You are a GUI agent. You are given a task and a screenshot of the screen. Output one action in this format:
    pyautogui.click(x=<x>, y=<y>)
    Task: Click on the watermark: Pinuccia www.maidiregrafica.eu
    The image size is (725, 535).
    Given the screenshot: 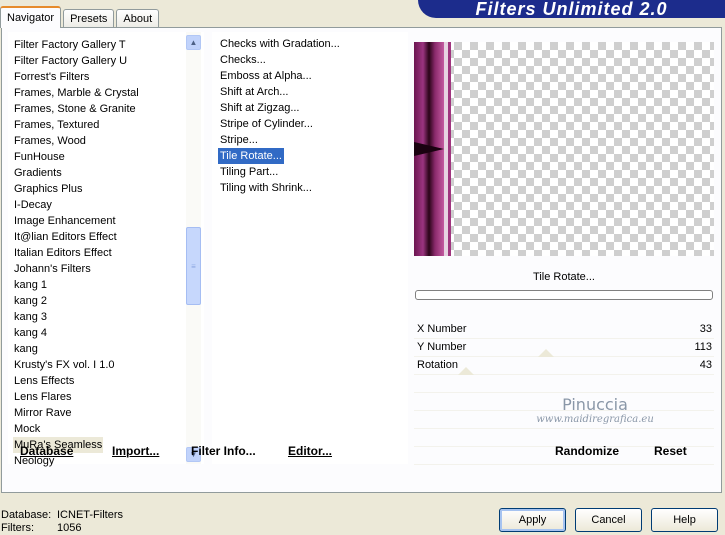 What is the action you would take?
    pyautogui.click(x=595, y=410)
    